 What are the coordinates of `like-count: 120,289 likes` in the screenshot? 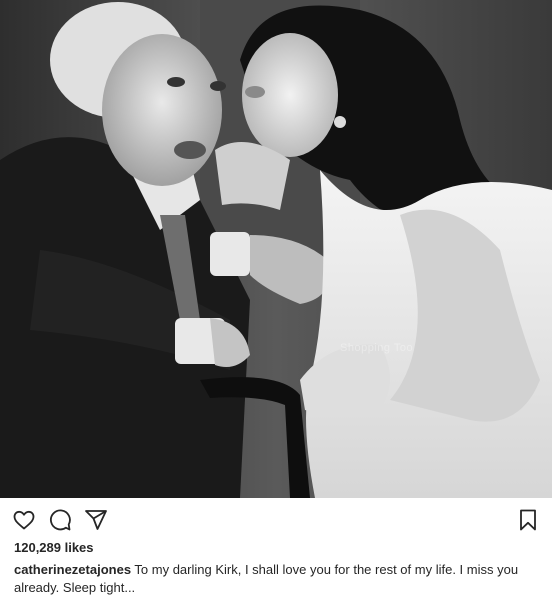 It's located at (54, 547).